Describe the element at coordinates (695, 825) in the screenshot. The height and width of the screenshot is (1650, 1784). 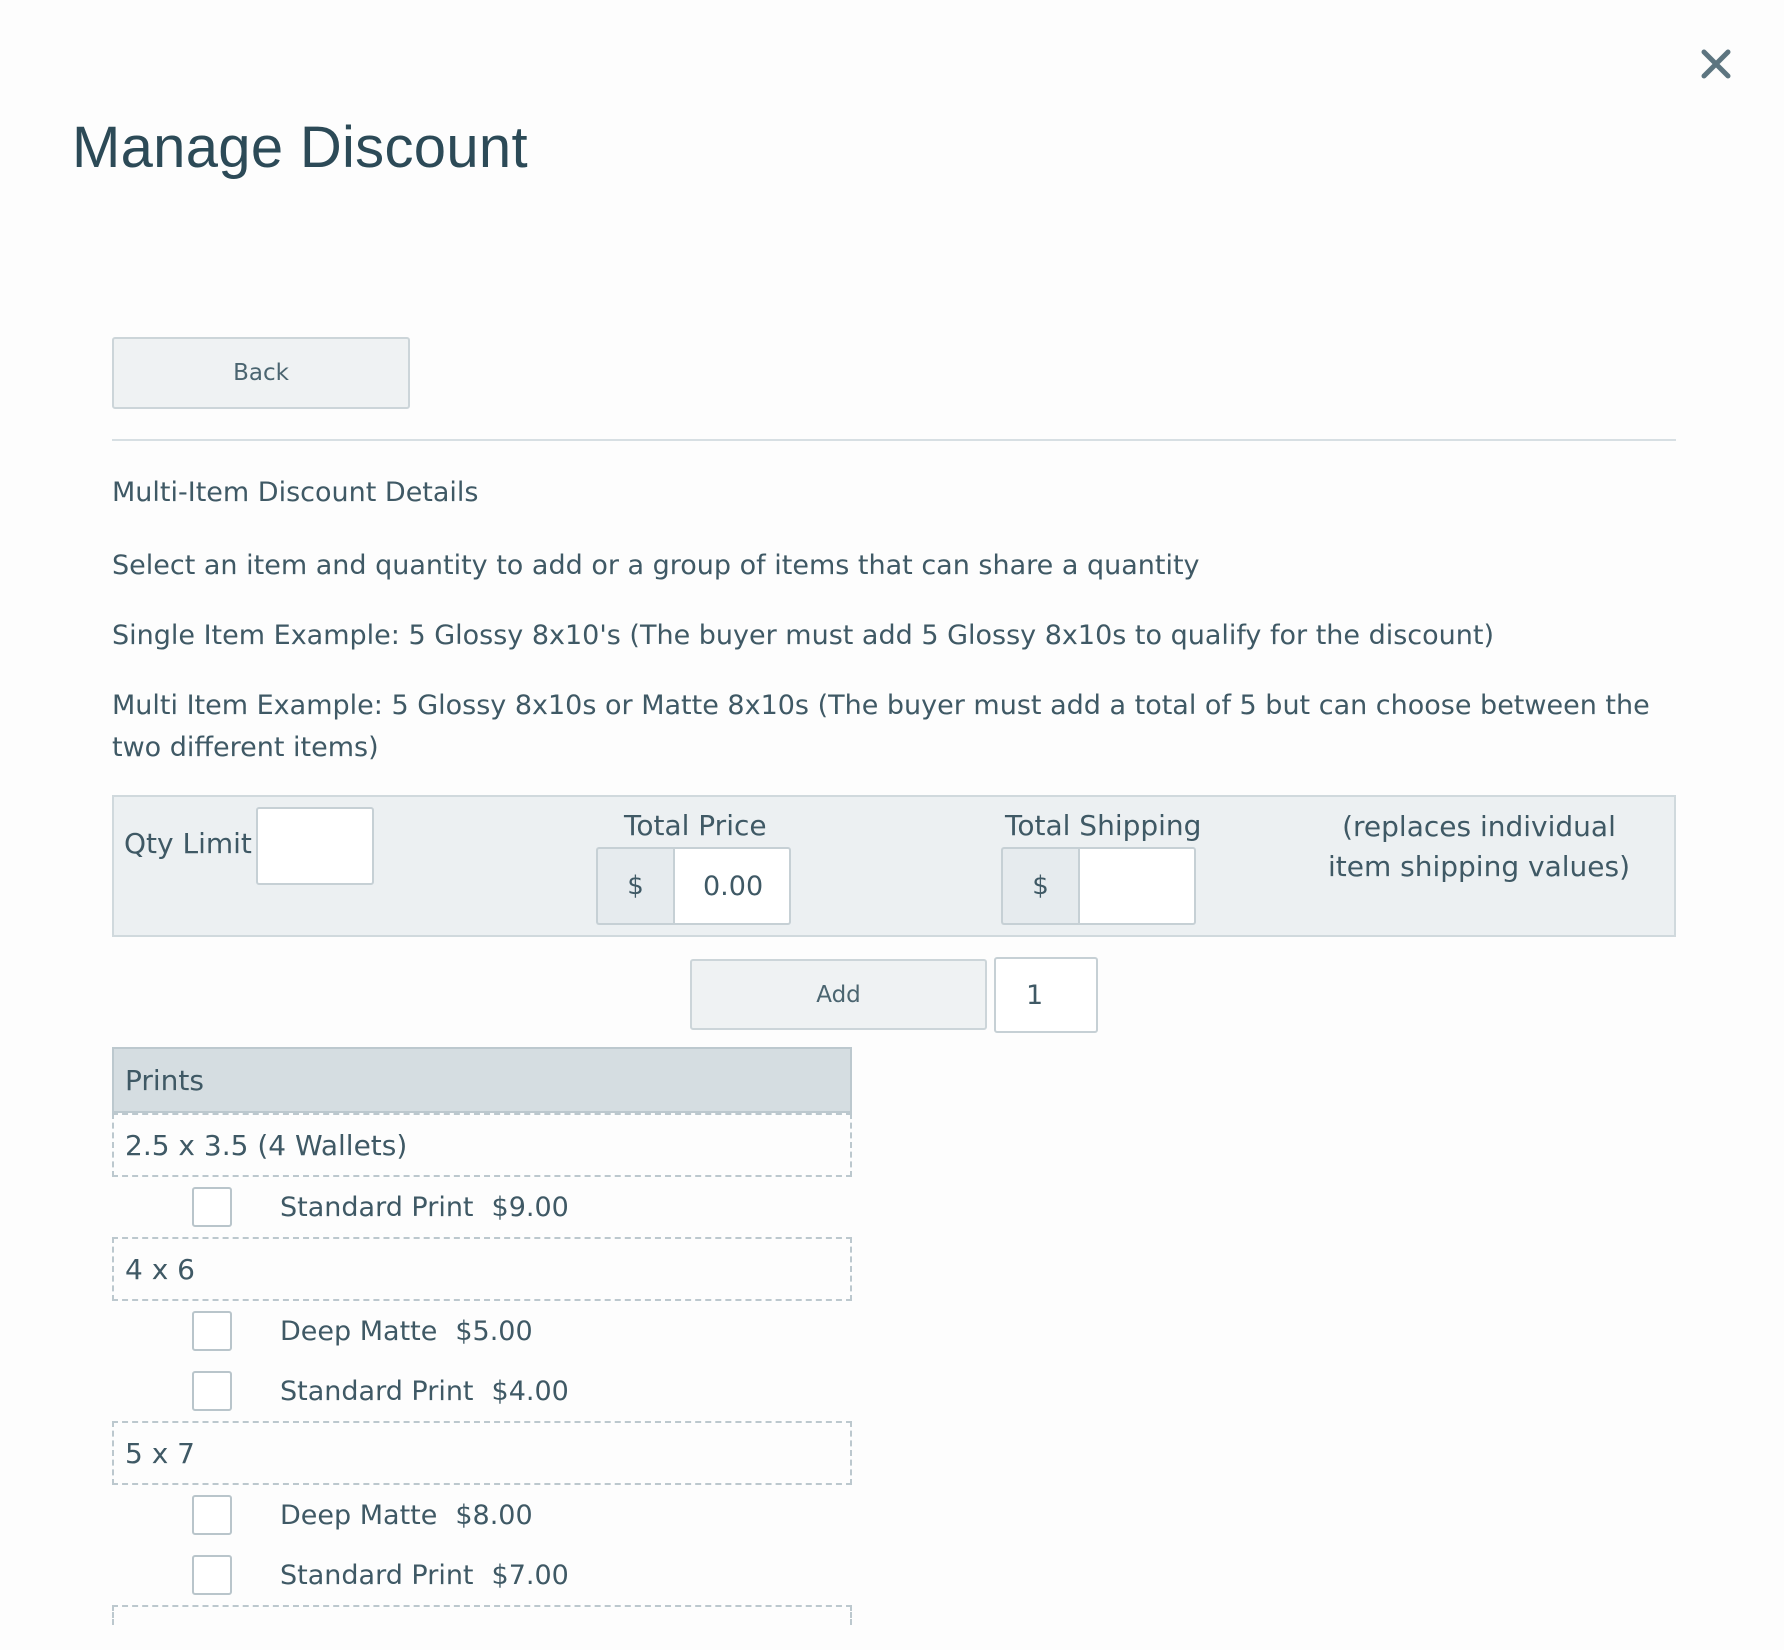
I see `total-price-label: Total Price` at that location.